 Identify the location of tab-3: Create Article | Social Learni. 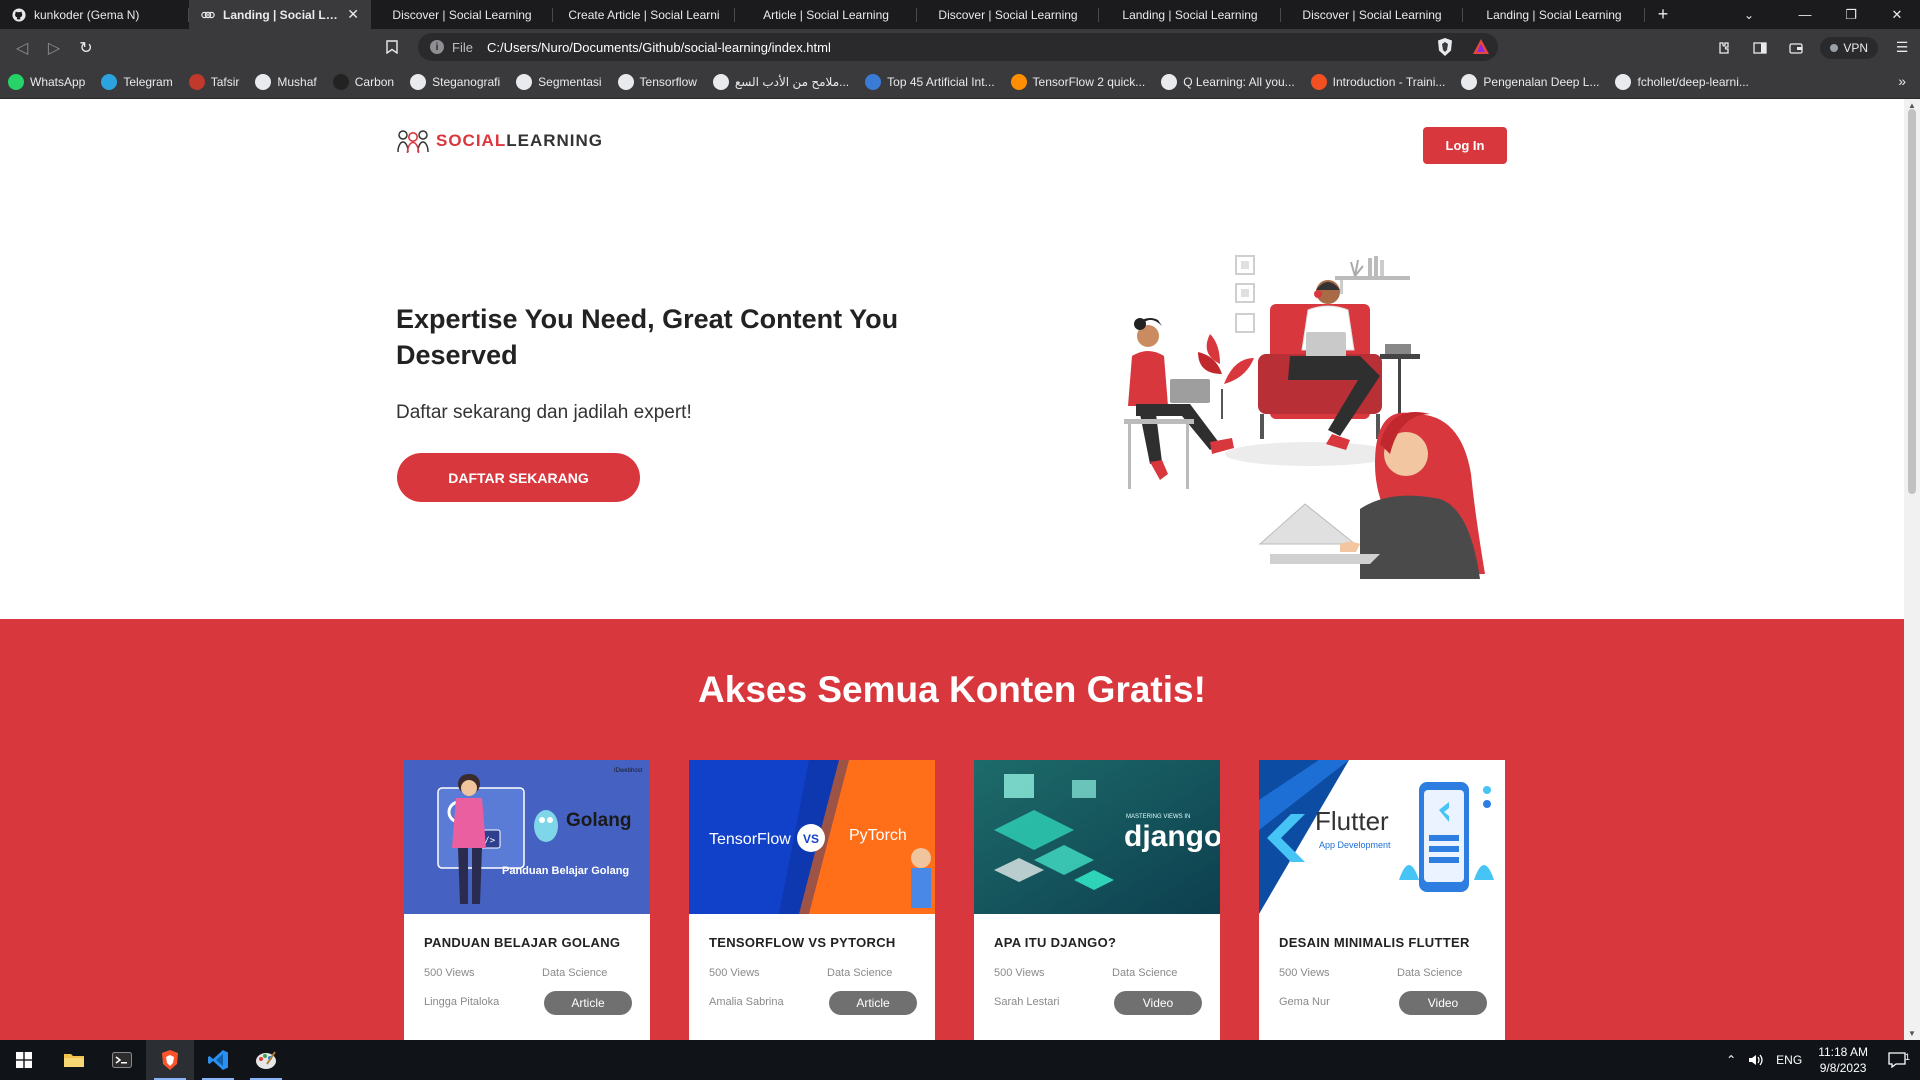
(644, 14).